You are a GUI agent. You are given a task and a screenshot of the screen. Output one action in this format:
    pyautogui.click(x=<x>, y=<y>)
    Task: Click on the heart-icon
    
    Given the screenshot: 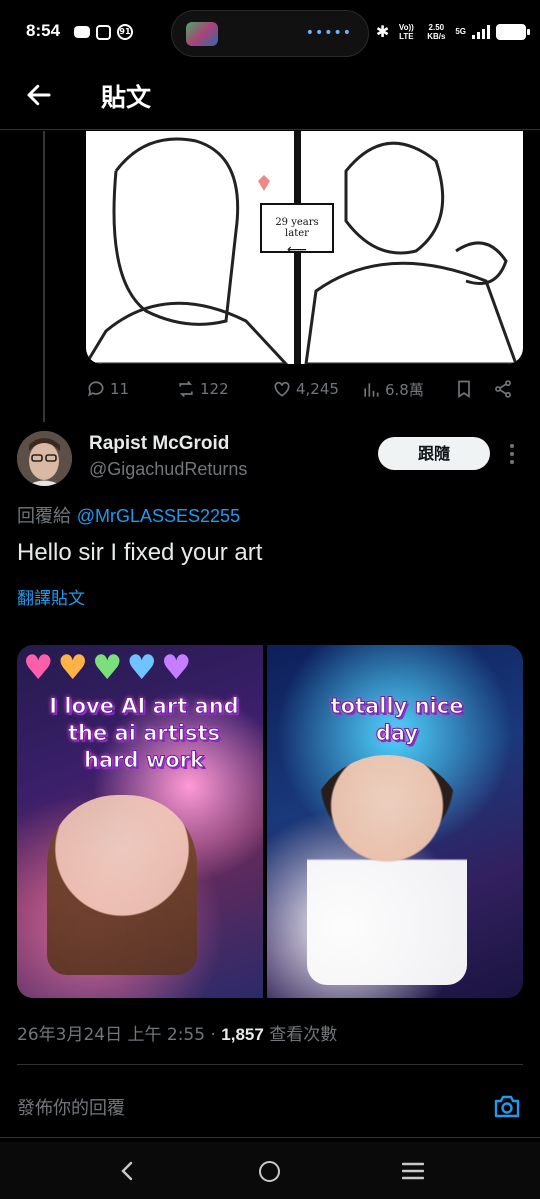 What is the action you would take?
    pyautogui.click(x=282, y=389)
    